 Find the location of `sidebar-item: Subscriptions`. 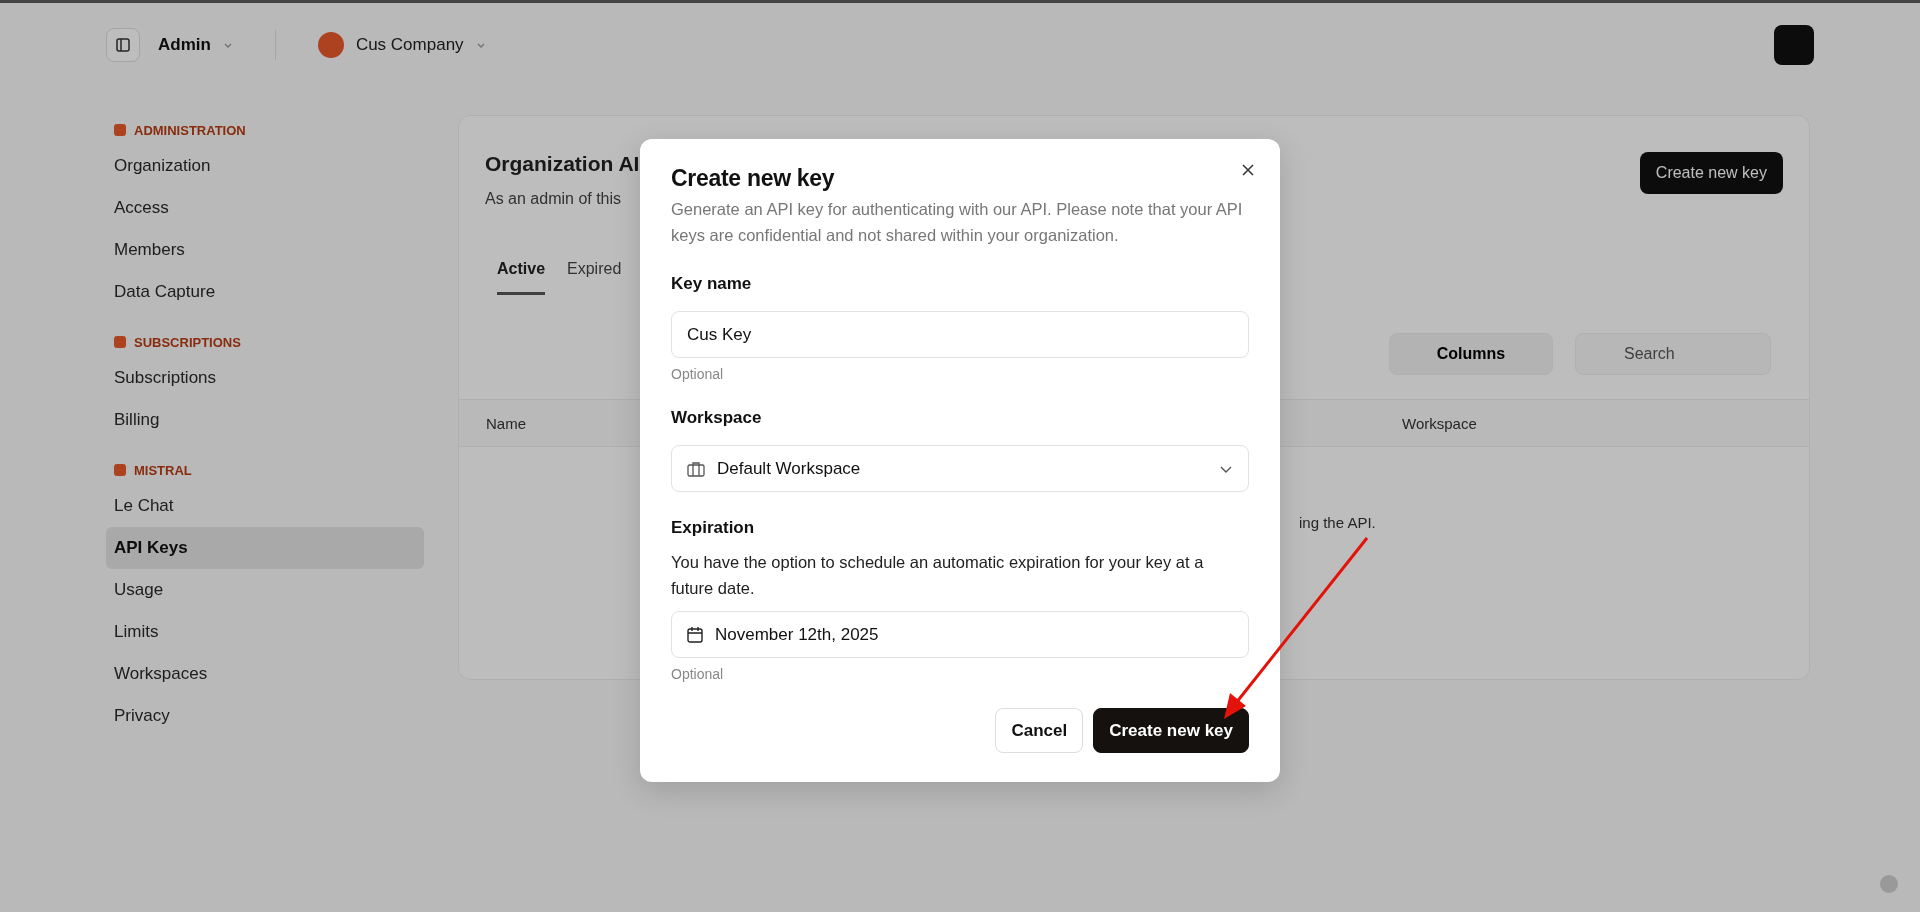

sidebar-item: Subscriptions is located at coordinates (265, 378).